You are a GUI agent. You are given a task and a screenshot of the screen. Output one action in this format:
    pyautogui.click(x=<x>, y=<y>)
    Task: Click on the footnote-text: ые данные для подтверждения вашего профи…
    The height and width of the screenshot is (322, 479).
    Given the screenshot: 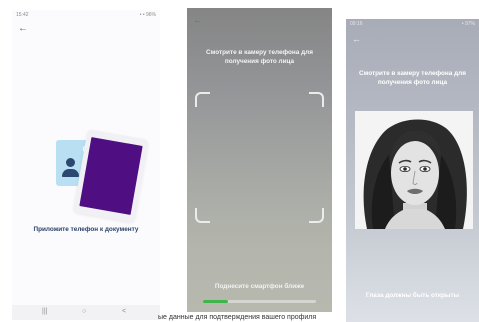 What is the action you would take?
    pyautogui.click(x=237, y=317)
    